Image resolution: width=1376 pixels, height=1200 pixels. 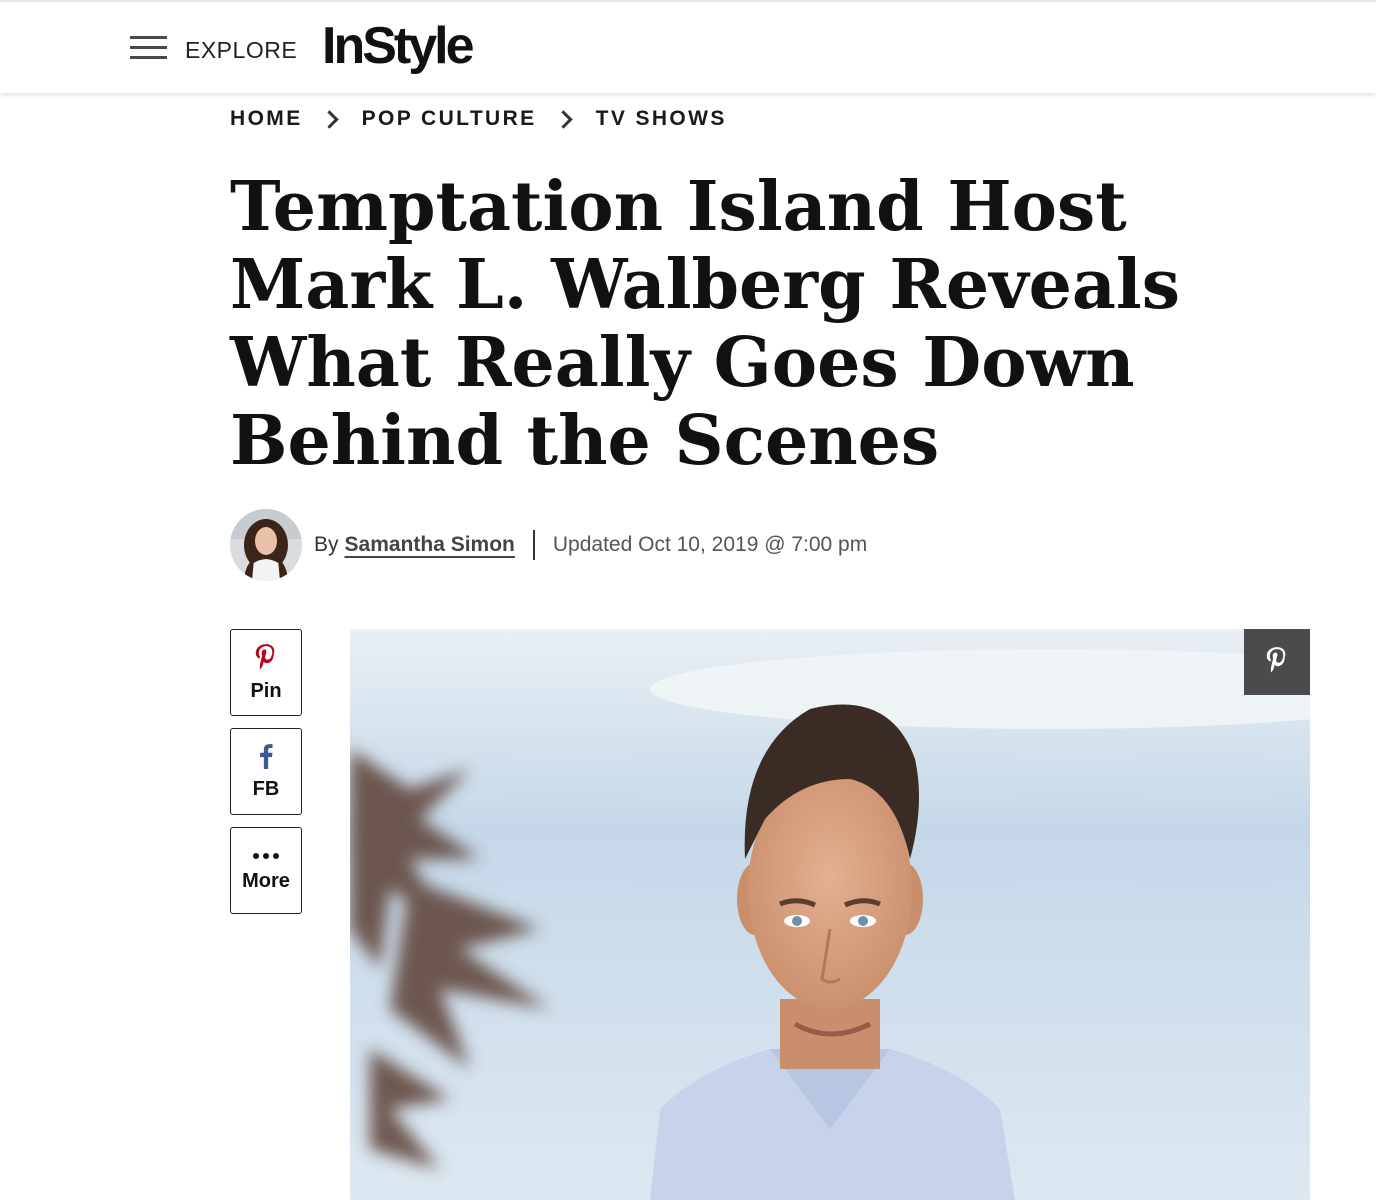 I want to click on facebook-icon, so click(x=266, y=758).